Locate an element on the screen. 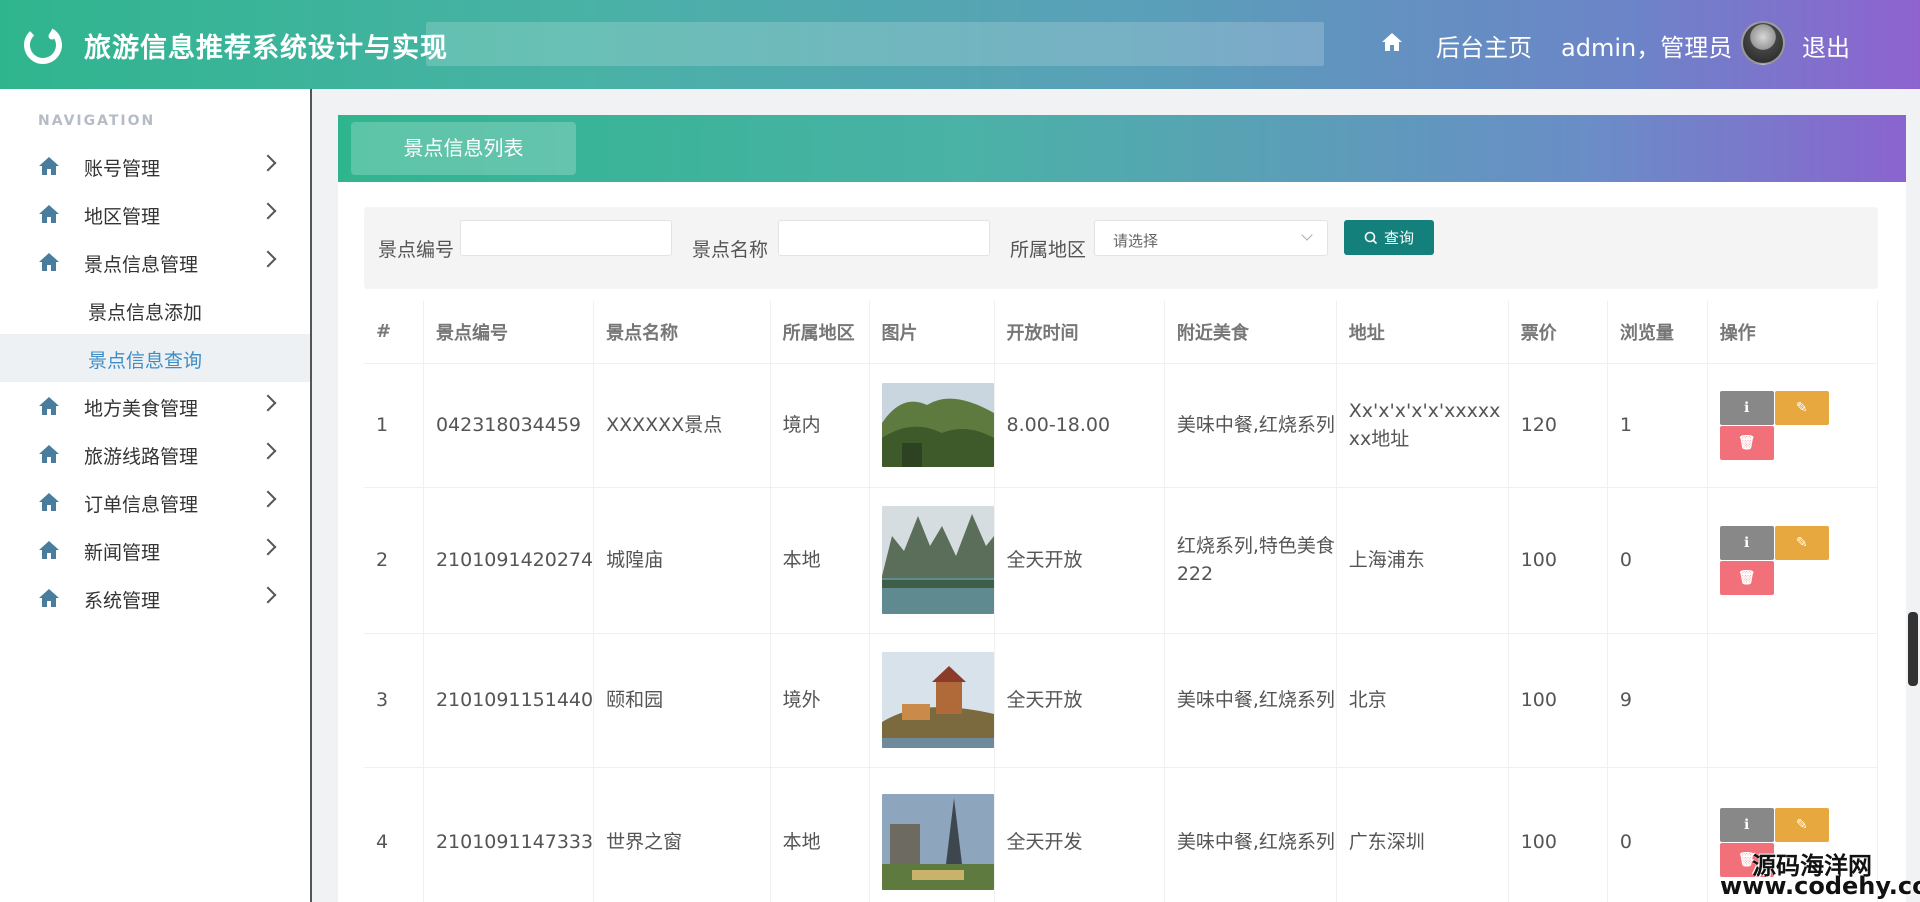 This screenshot has width=1920, height=902. sidebar-heading: NAVIGATION is located at coordinates (97, 121).